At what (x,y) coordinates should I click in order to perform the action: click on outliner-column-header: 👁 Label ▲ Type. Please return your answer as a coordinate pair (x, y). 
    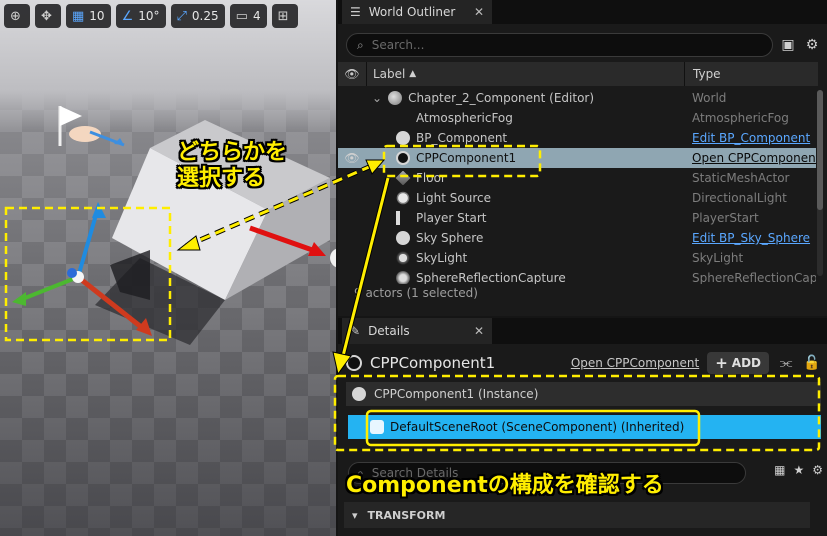
    Looking at the image, I should click on (578, 74).